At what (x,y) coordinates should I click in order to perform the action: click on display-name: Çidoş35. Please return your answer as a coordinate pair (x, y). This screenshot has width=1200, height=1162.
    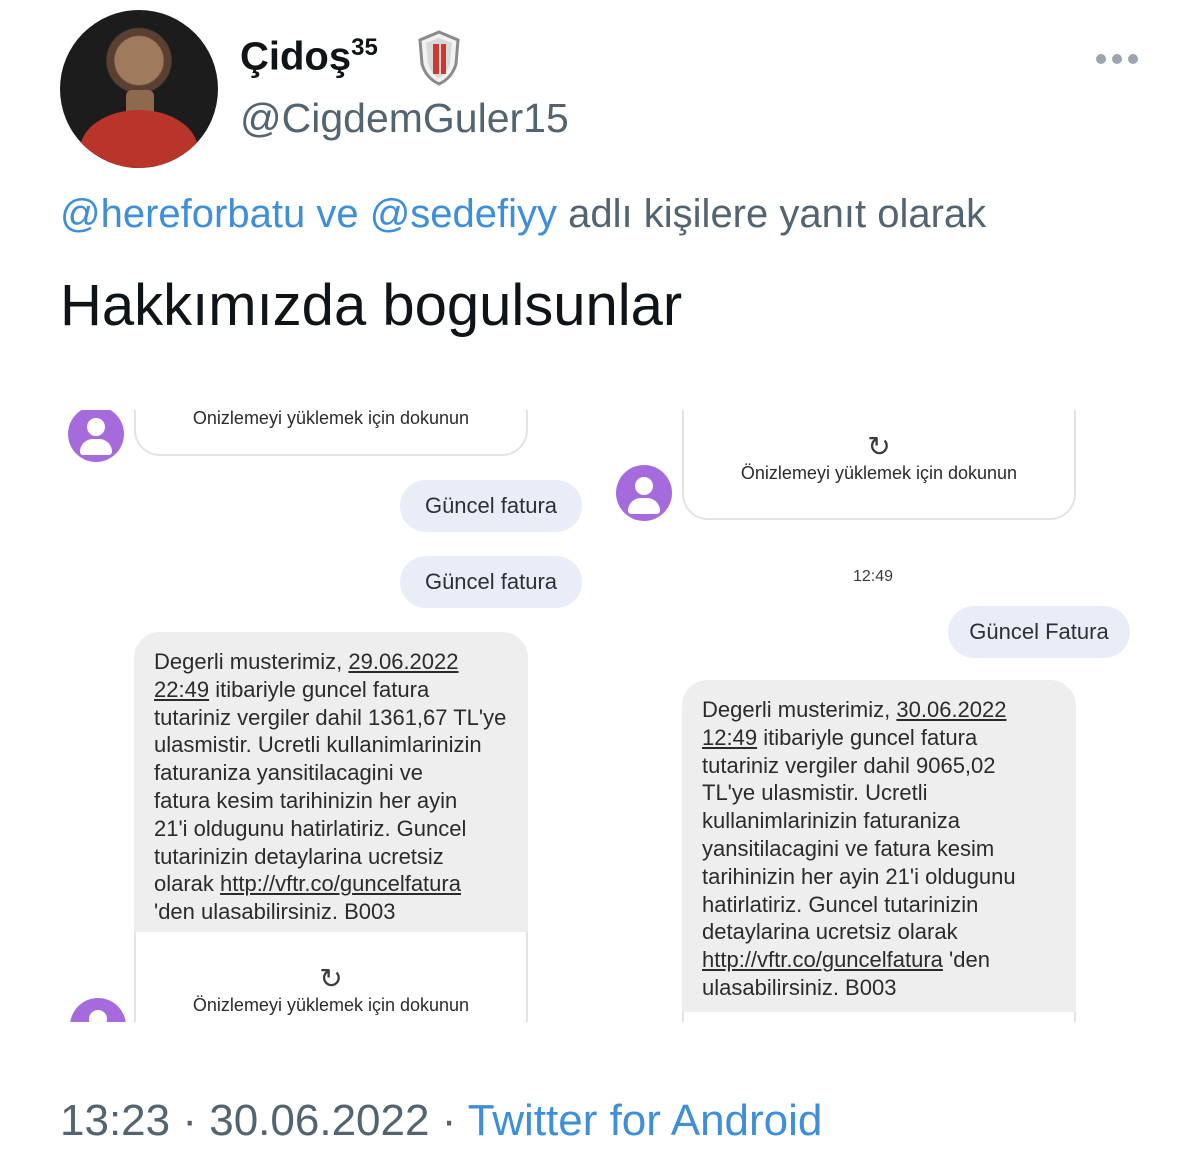
    Looking at the image, I should click on (309, 56).